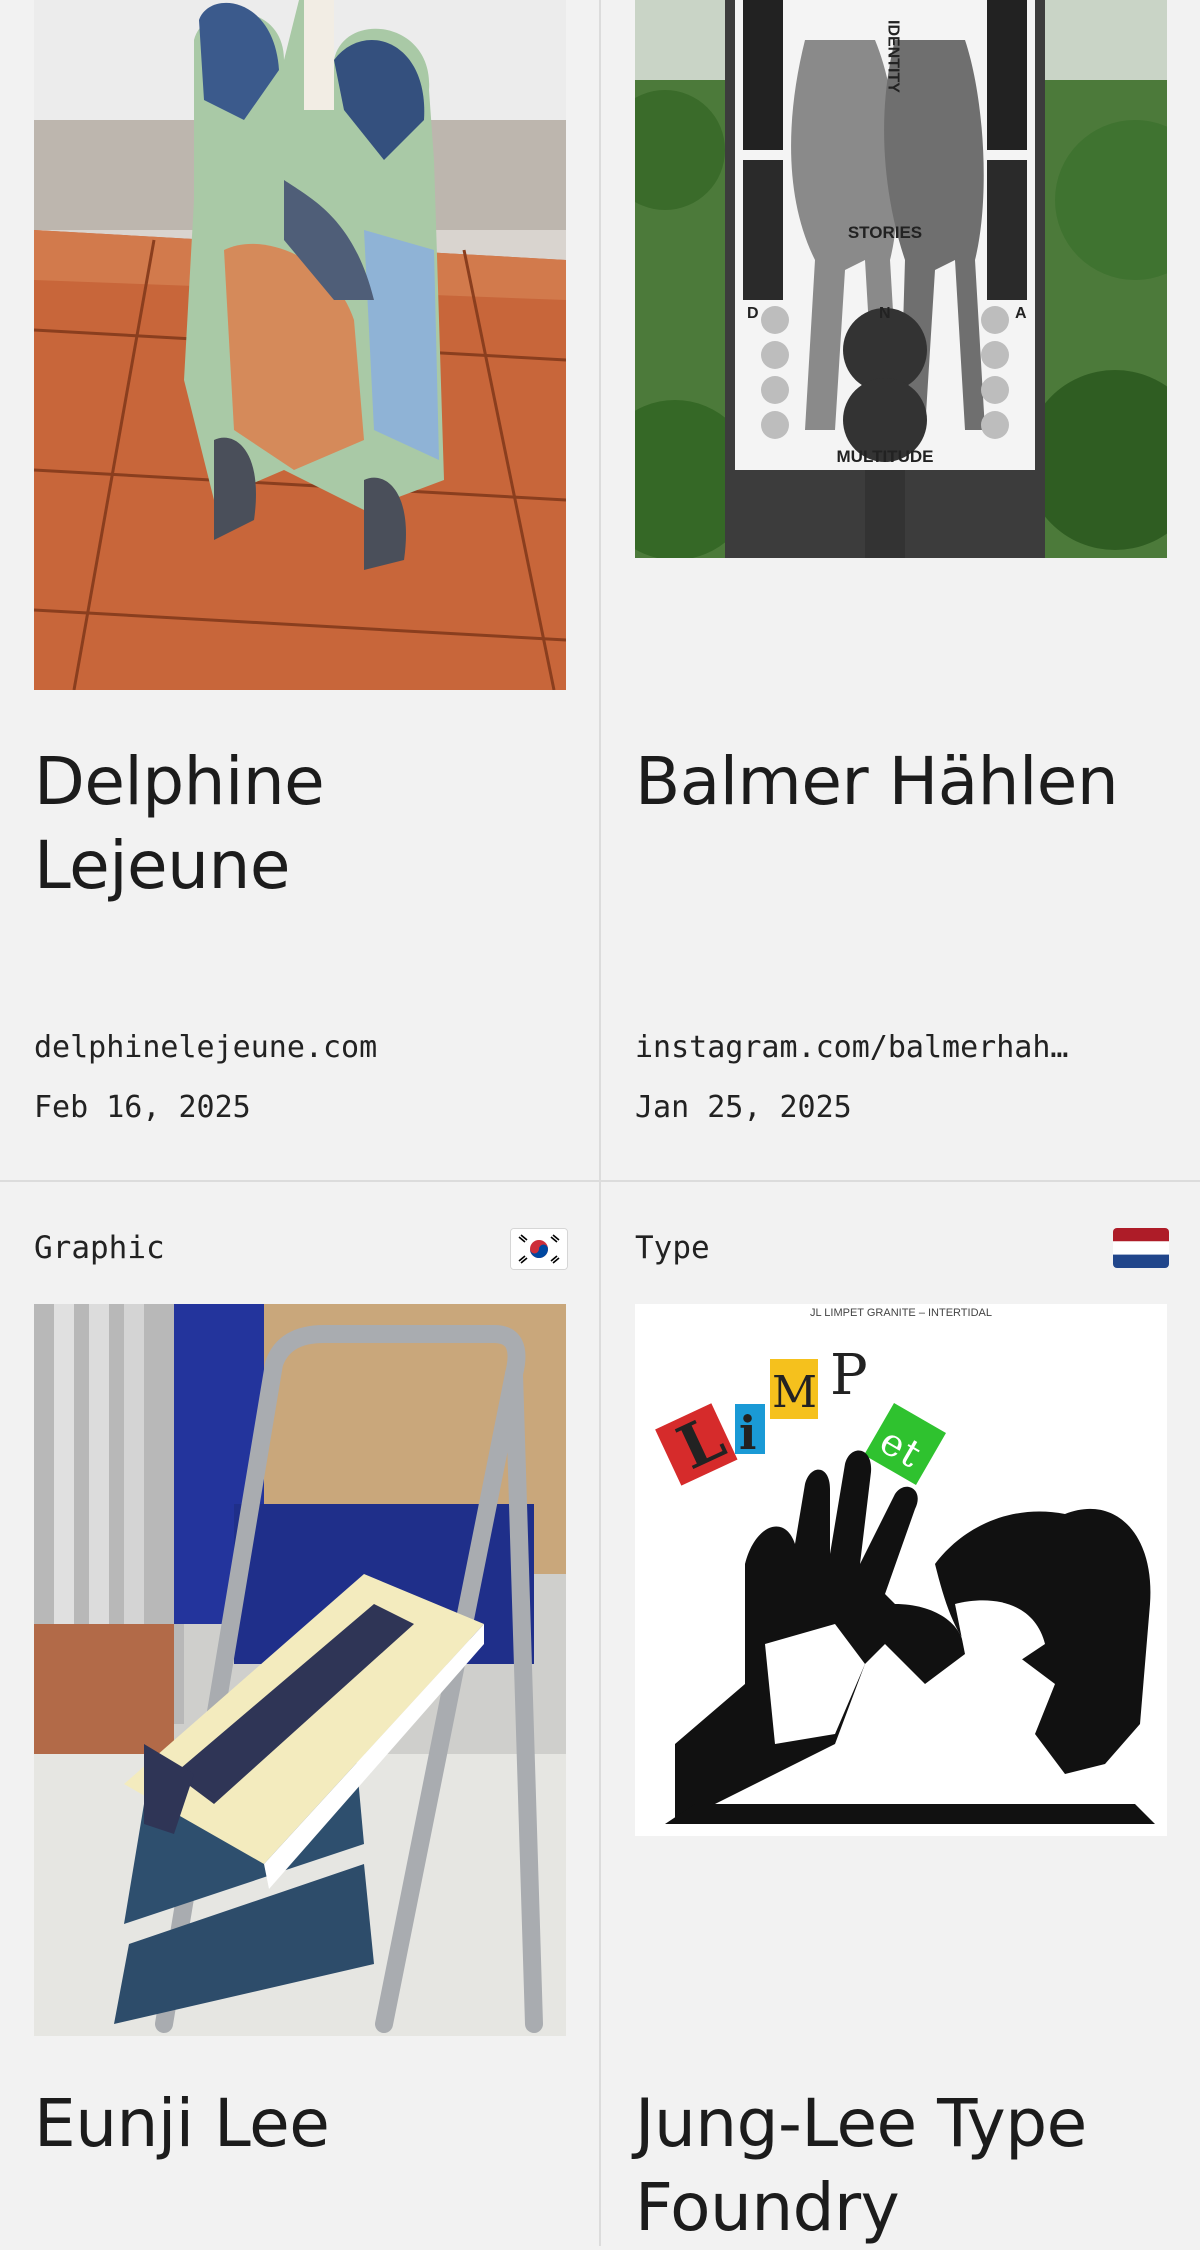 The image size is (1200, 2250). What do you see at coordinates (1021, 313) in the screenshot?
I see `poster-word: A` at bounding box center [1021, 313].